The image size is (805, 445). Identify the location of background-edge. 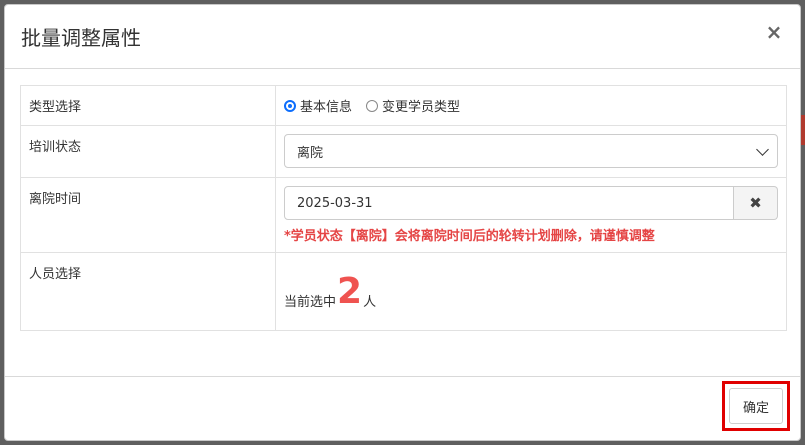
(803, 130).